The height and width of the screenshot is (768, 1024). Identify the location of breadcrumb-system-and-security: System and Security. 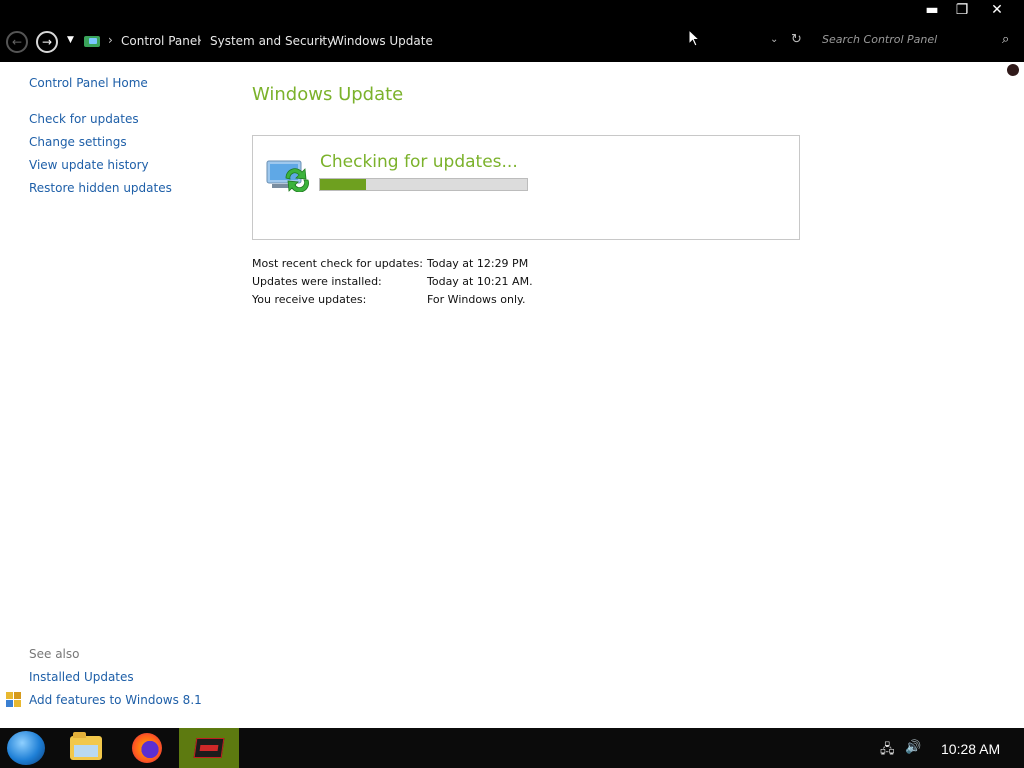
(272, 41).